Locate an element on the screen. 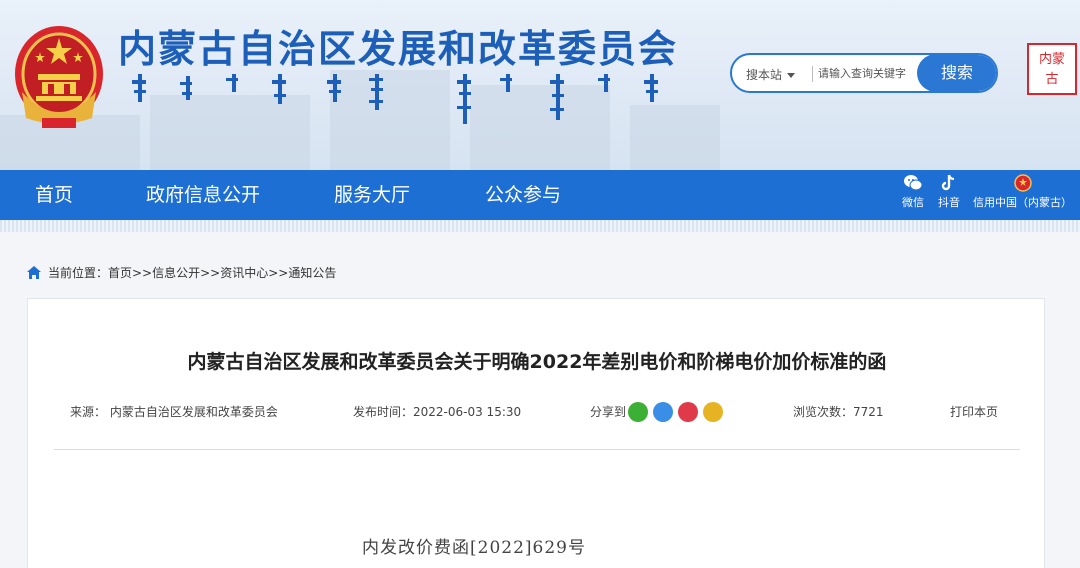 The height and width of the screenshot is (568, 1080). search-scope-label: 搜本站 is located at coordinates (764, 75).